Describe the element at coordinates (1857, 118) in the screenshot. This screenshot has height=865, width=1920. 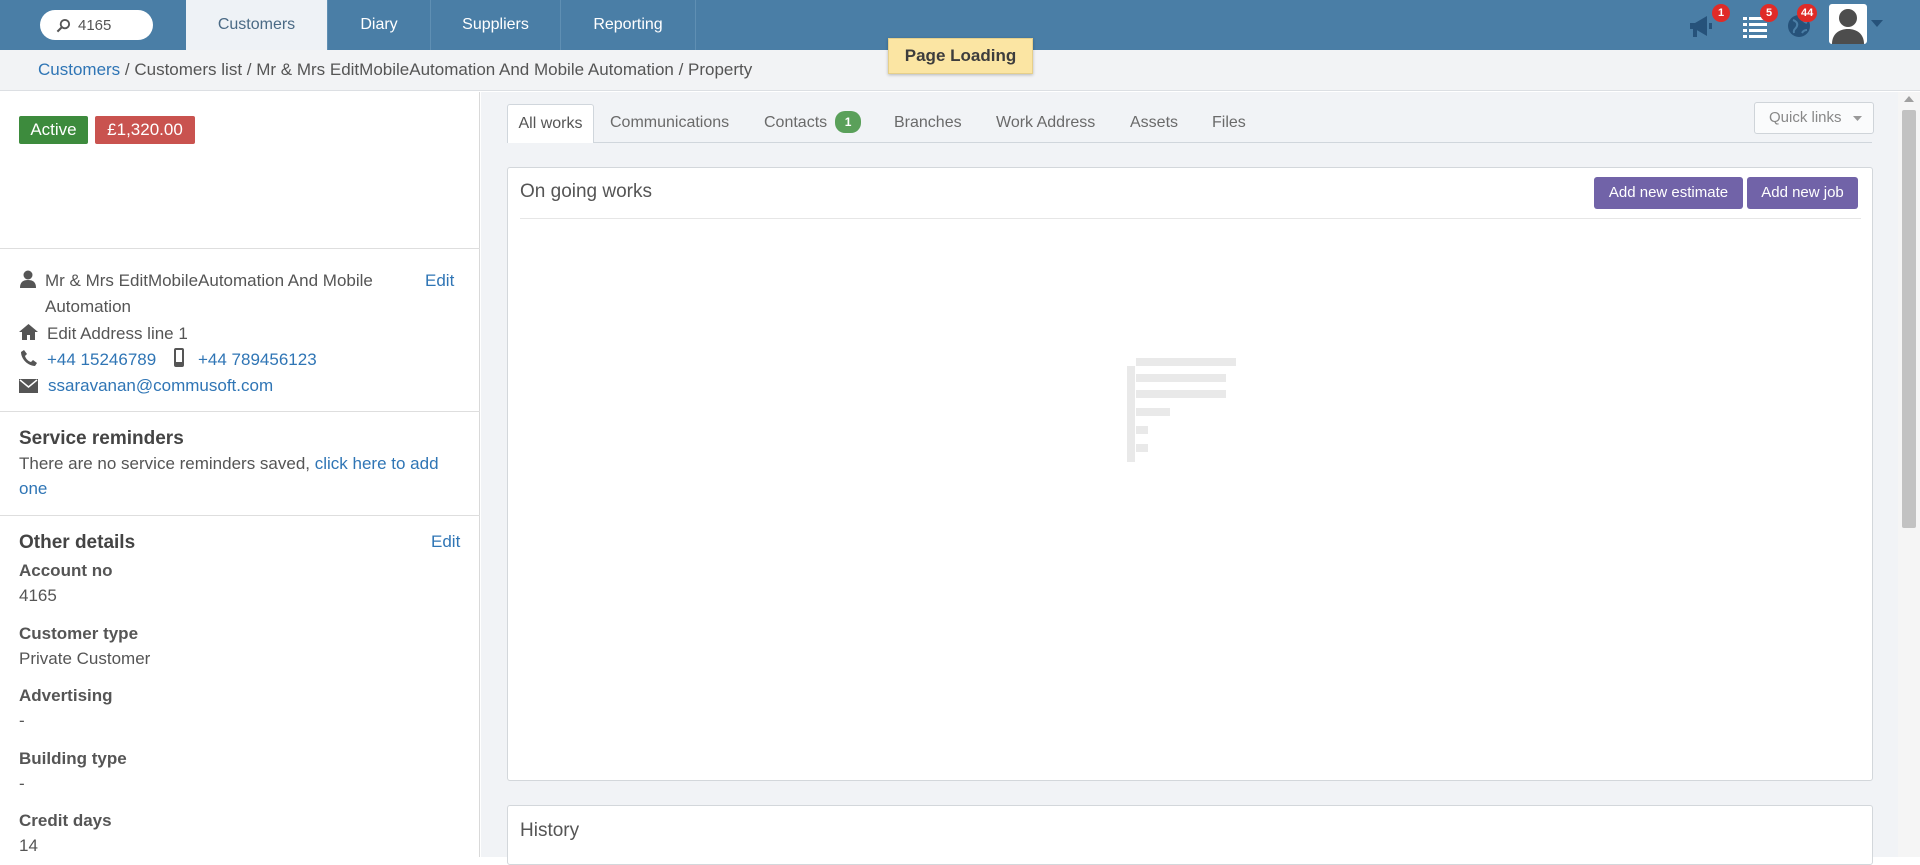
I see `caret-down-icon` at that location.